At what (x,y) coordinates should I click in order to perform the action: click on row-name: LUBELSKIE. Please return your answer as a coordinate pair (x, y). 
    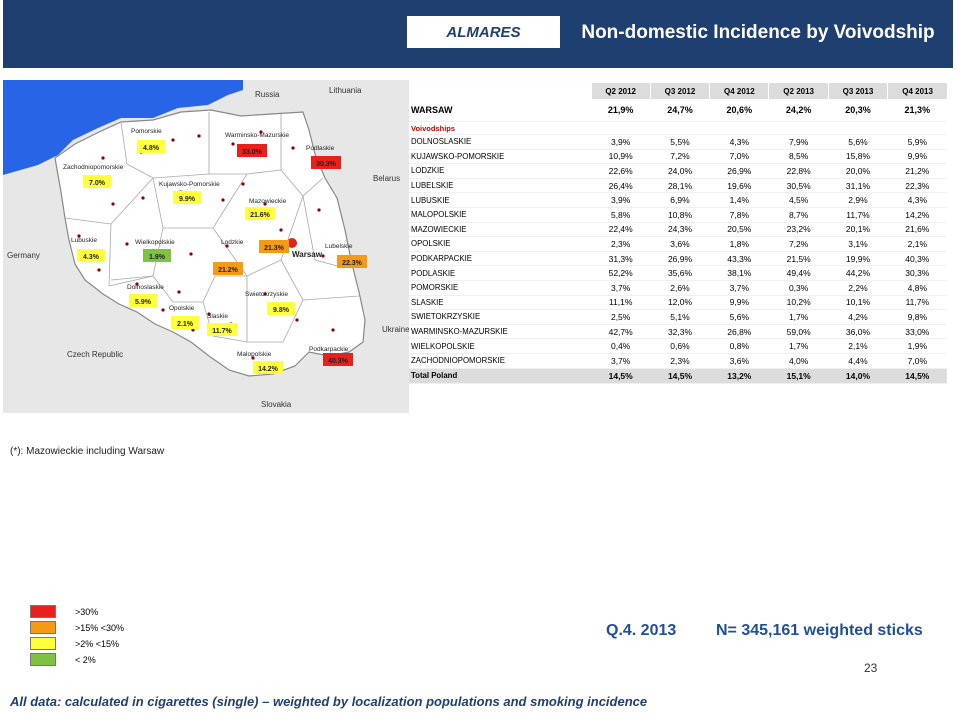
    Looking at the image, I should click on (500, 186).